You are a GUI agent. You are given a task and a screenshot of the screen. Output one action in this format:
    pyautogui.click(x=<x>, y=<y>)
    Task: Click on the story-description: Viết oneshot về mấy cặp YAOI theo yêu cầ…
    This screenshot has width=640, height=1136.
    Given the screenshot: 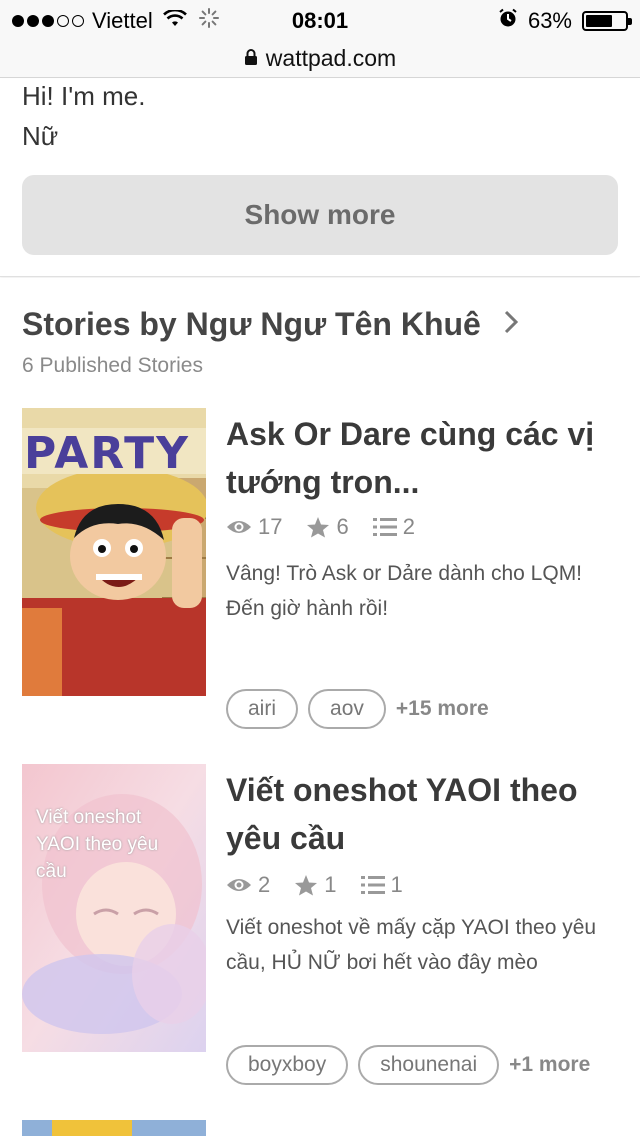 What is the action you would take?
    pyautogui.click(x=426, y=945)
    